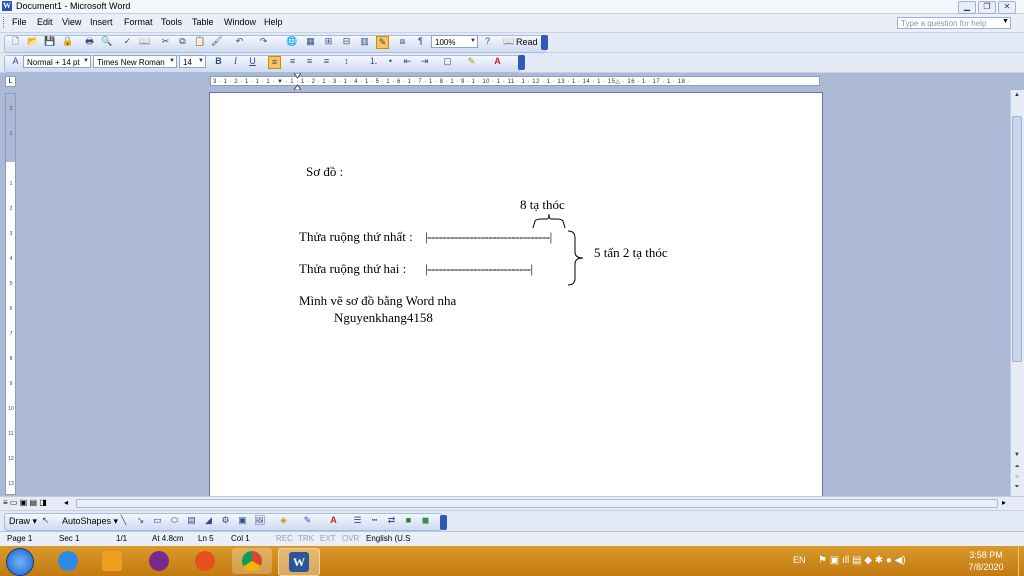  What do you see at coordinates (862, 560) in the screenshot?
I see `system-tray-icons: ⚑ ▣ ıll ▤ ◆ ✱ ● ◀)` at bounding box center [862, 560].